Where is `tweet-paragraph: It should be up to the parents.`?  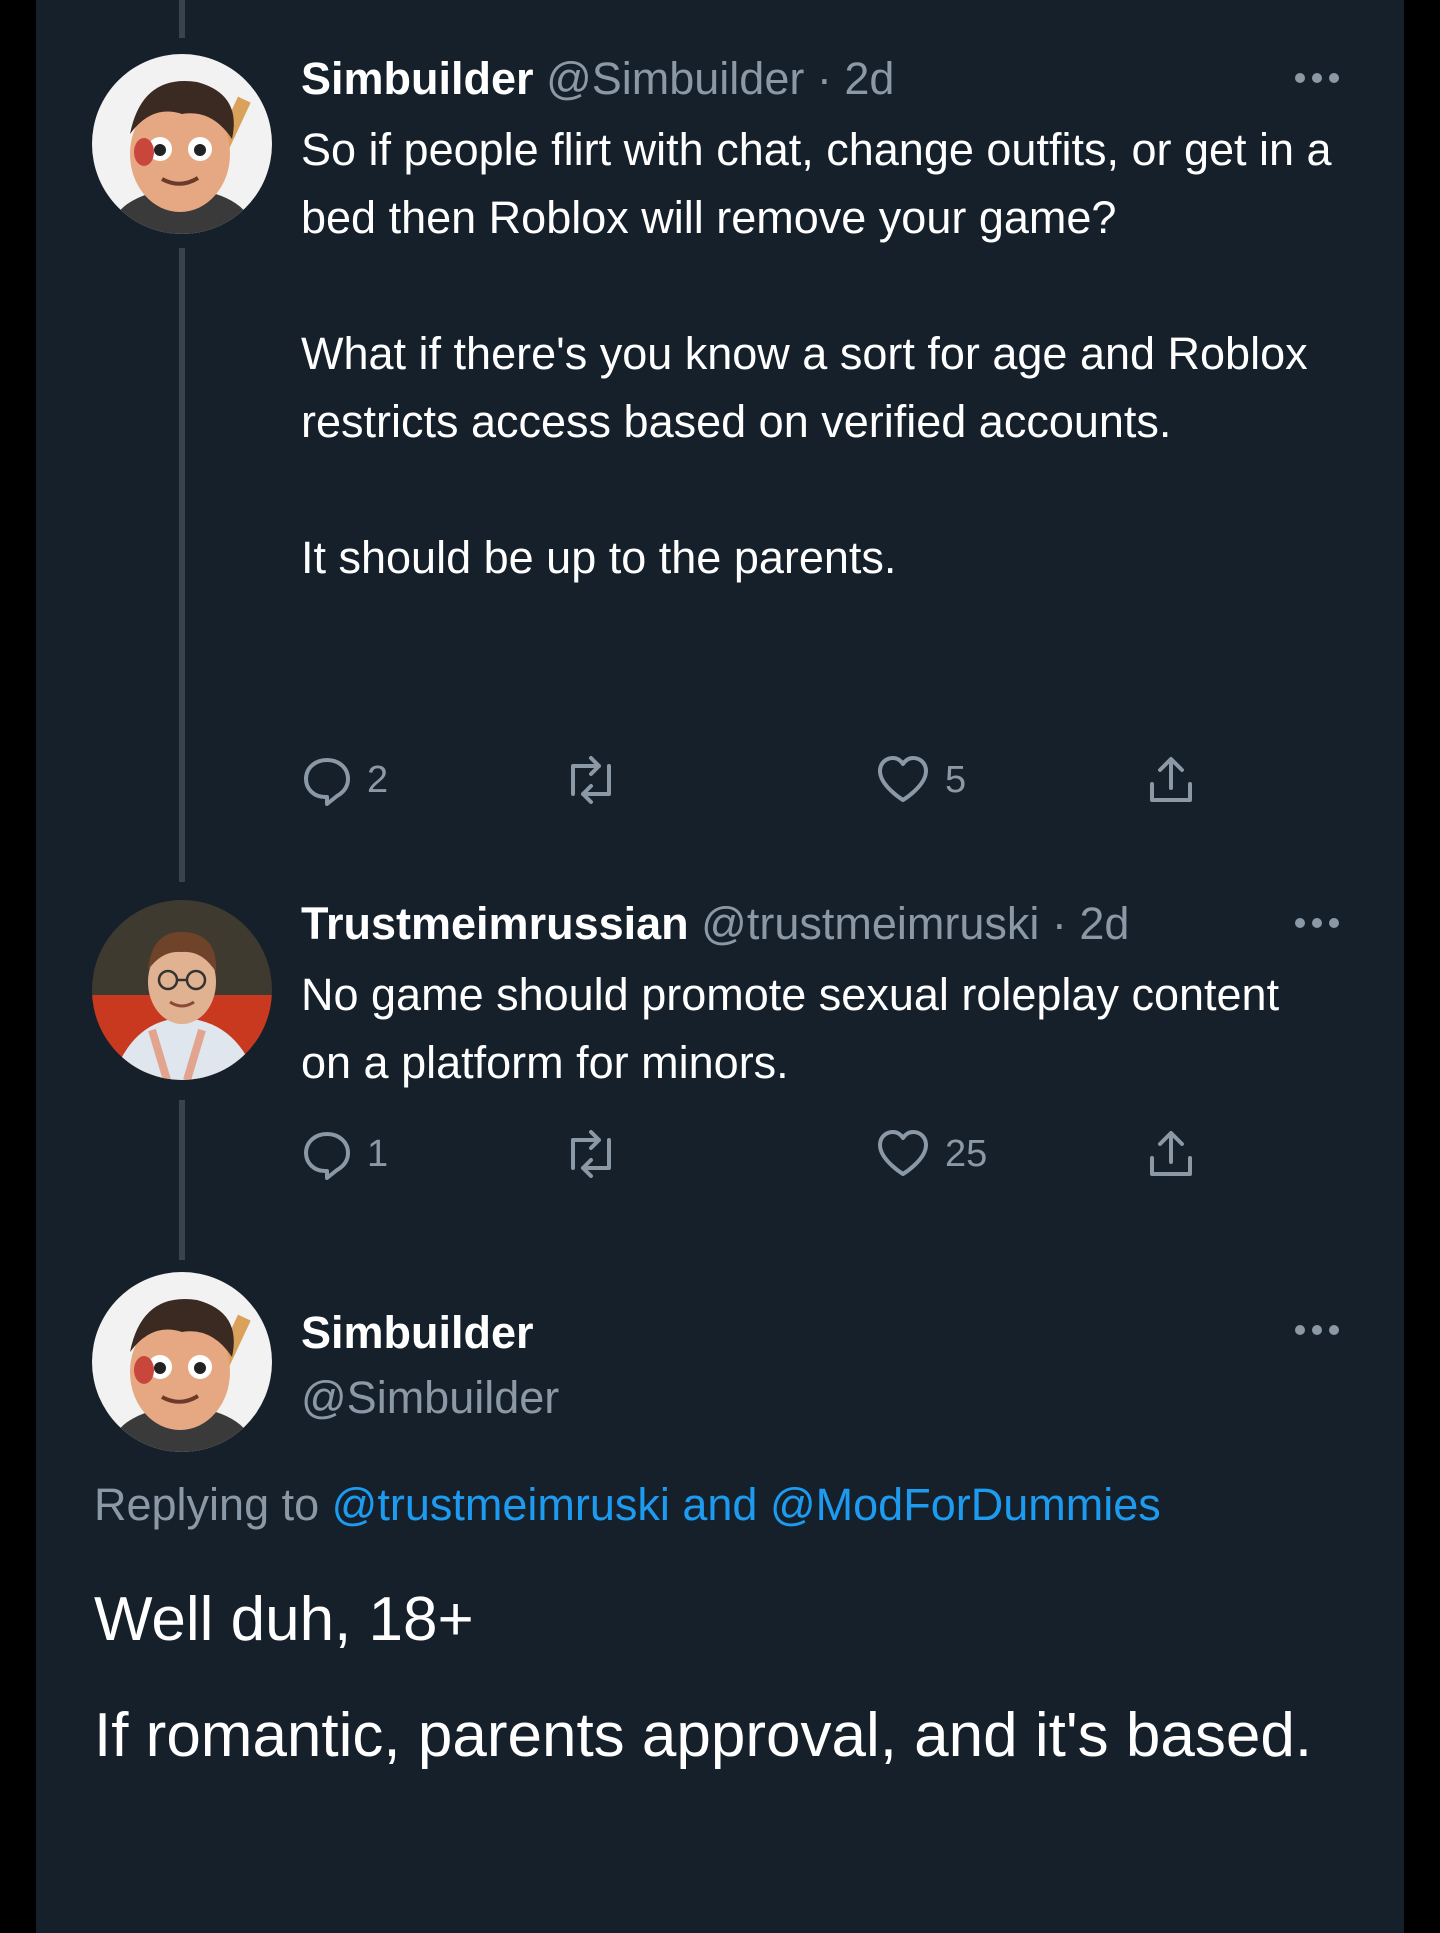 tweet-paragraph: It should be up to the parents. is located at coordinates (599, 557).